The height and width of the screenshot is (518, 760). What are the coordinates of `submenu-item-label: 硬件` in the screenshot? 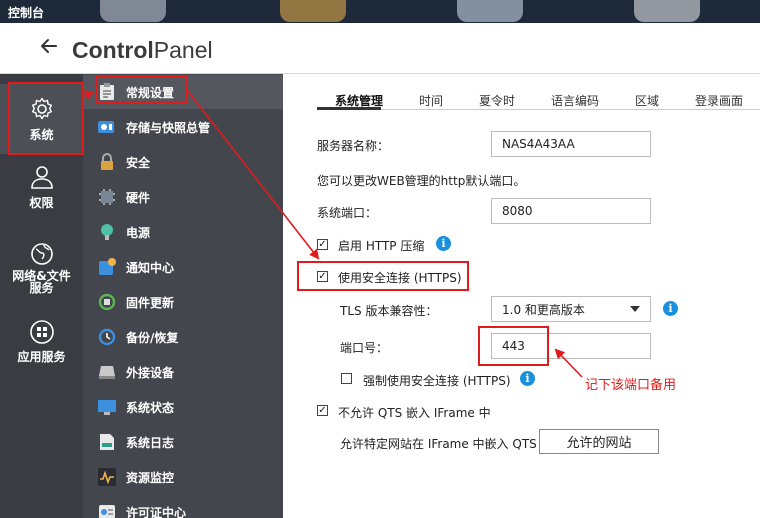 It's located at (138, 197).